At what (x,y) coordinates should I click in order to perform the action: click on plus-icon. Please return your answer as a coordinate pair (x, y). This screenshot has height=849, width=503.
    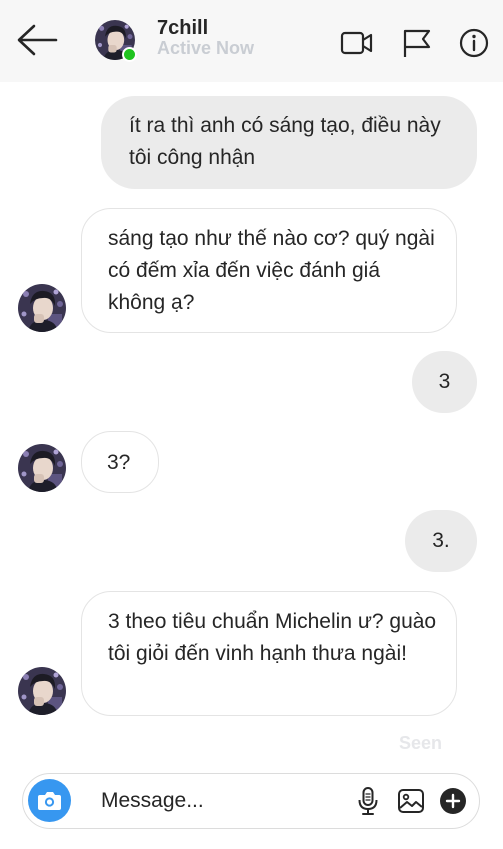
    Looking at the image, I should click on (453, 801).